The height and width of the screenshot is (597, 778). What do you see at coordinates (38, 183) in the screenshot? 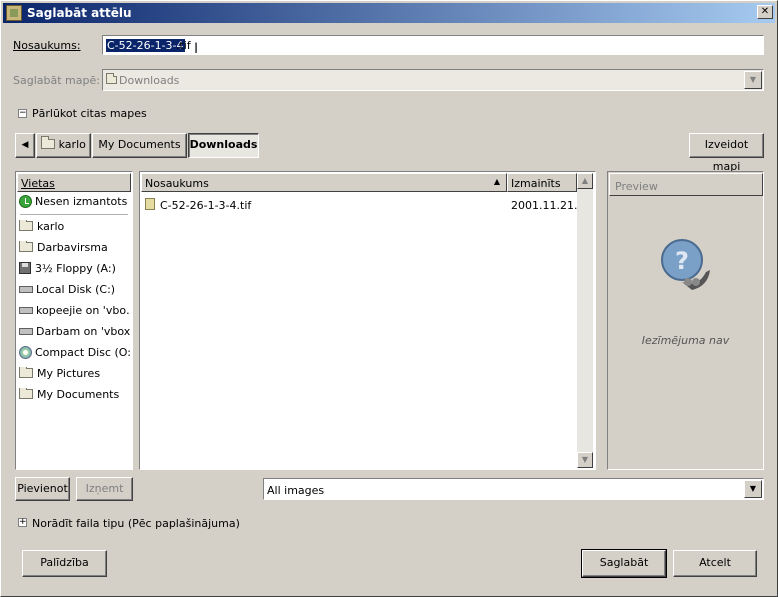
I see `places-header-text: Vietas` at bounding box center [38, 183].